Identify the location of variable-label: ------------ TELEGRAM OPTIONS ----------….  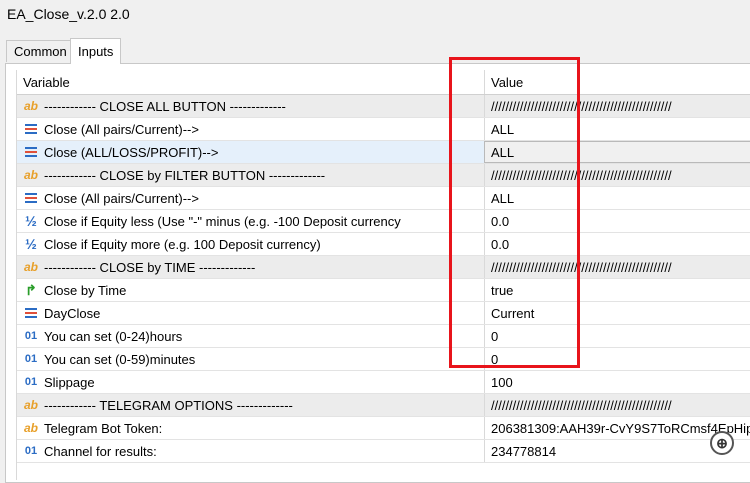
(168, 405).